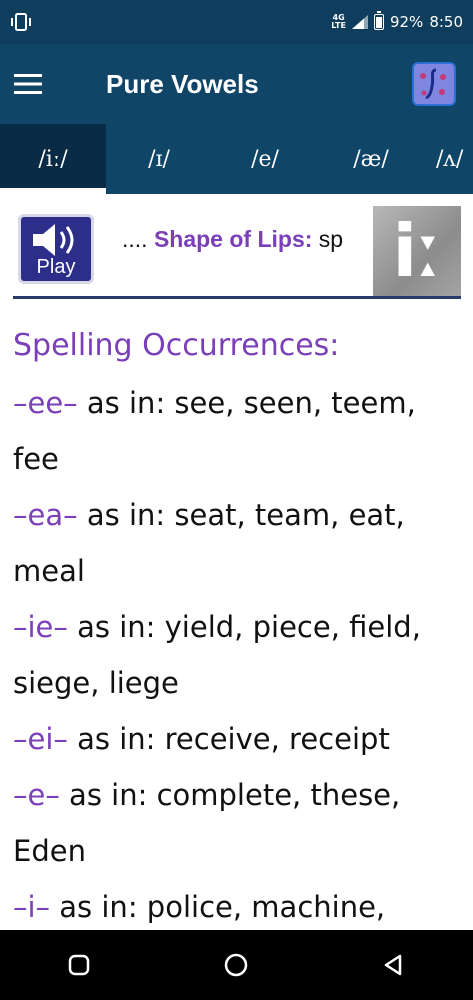 The image size is (473, 1000). Describe the element at coordinates (201, 739) in the screenshot. I see `occurrence-item: –ei– as in: receive, receipt` at that location.